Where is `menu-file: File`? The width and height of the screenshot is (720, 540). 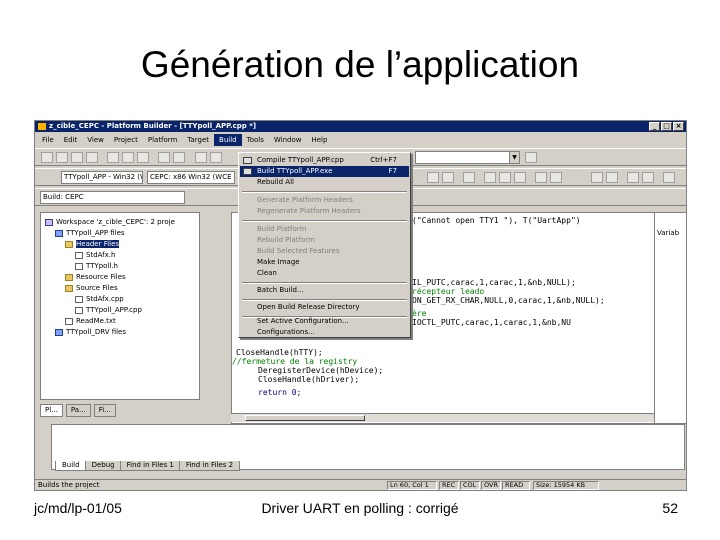 menu-file: File is located at coordinates (48, 140).